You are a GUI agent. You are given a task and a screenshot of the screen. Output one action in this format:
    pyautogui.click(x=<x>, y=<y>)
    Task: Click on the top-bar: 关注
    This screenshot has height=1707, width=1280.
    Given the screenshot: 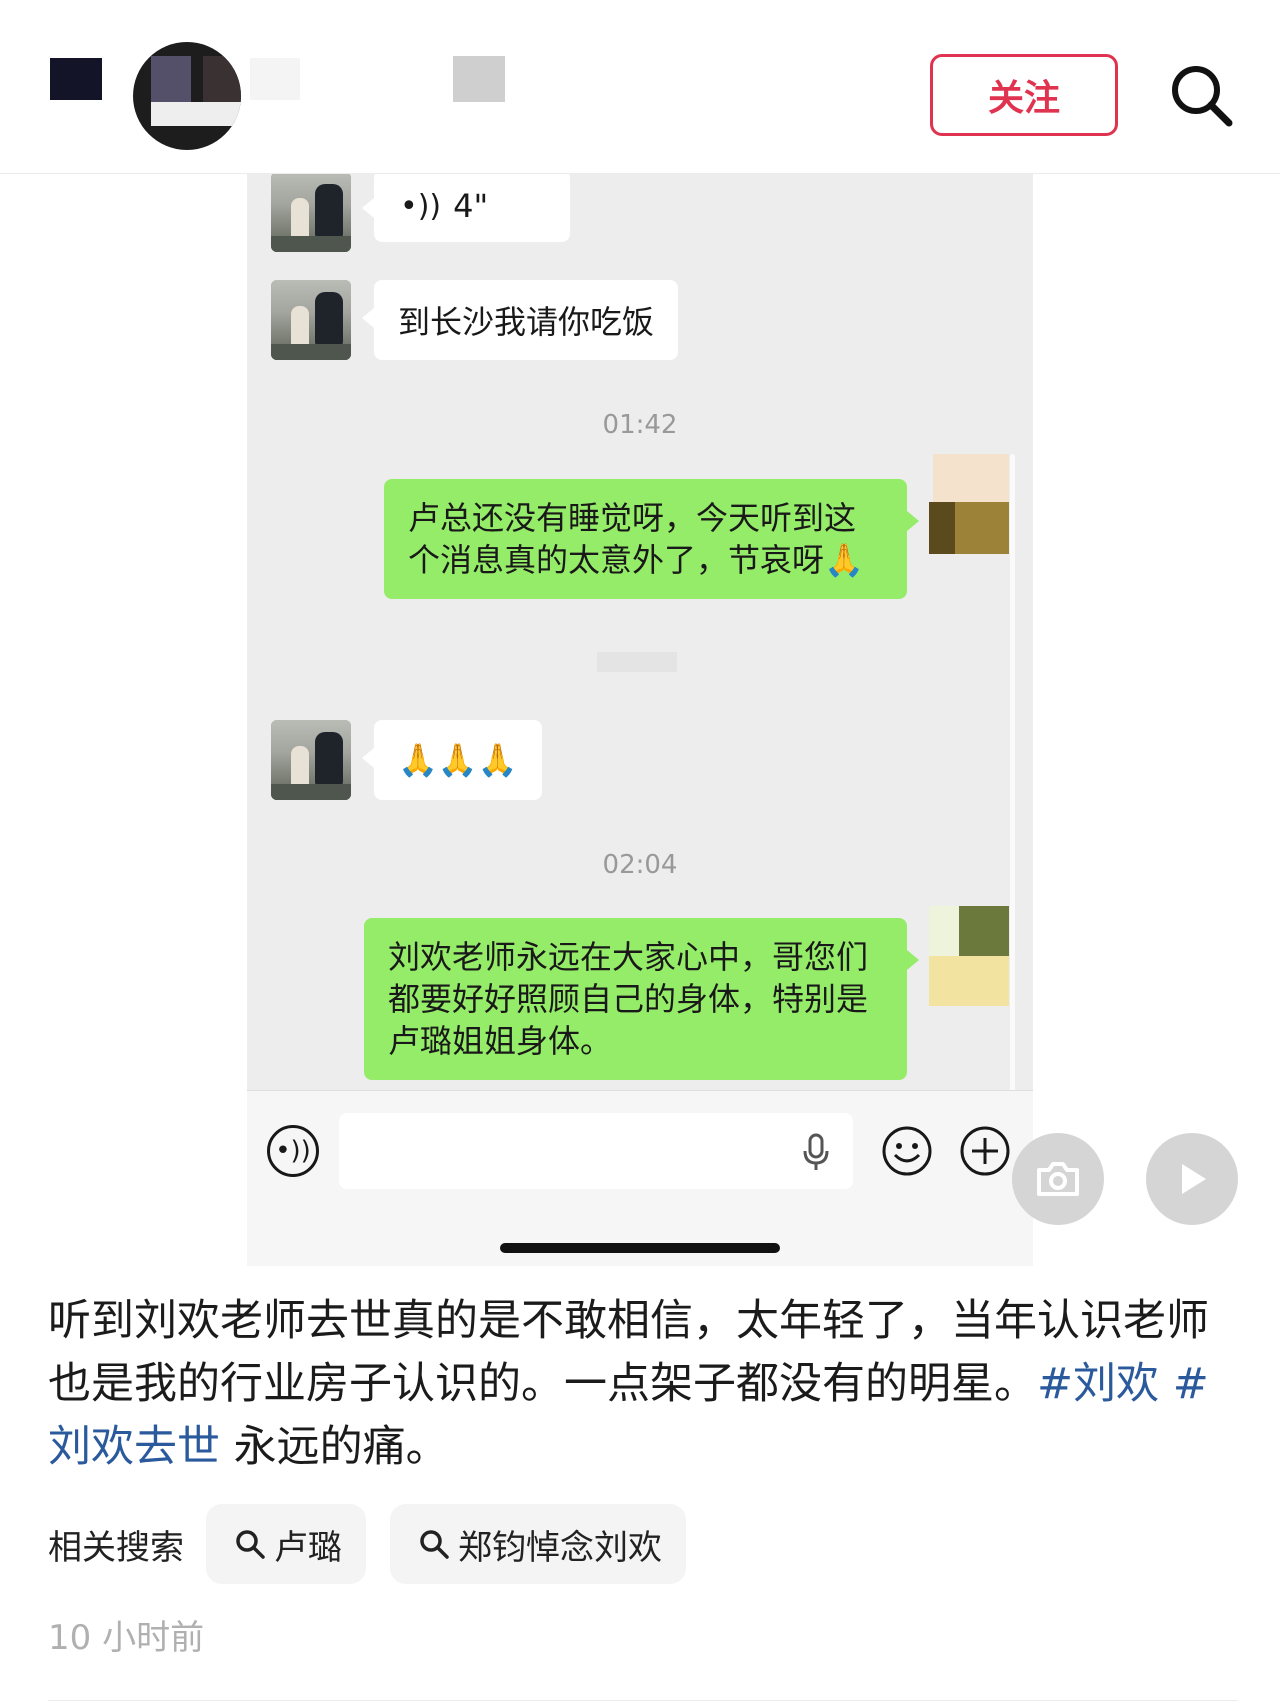 What is the action you would take?
    pyautogui.click(x=640, y=87)
    